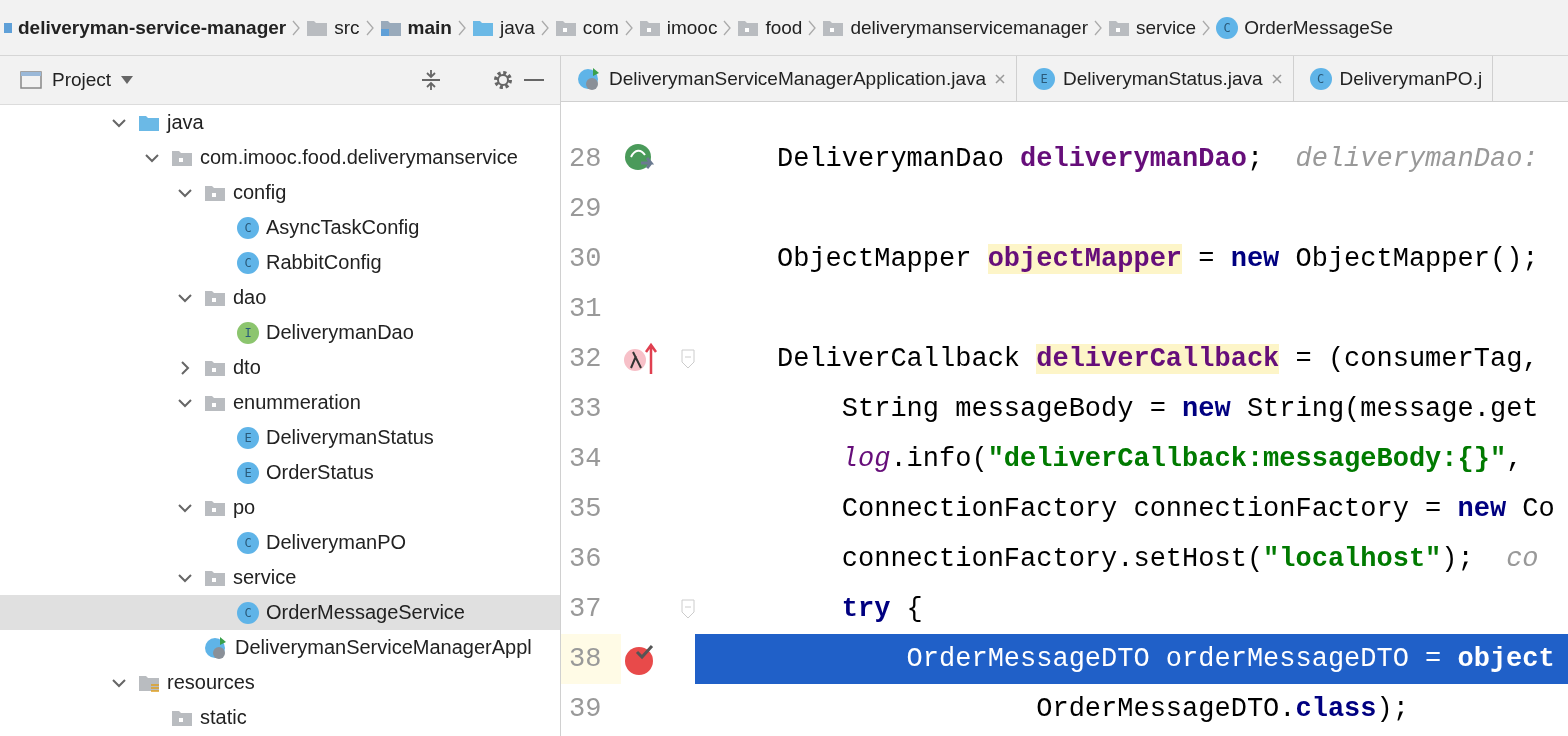  Describe the element at coordinates (789, 78) in the screenshot. I see `editor-tab: DeliverymanServiceManagerApplication.java` at that location.